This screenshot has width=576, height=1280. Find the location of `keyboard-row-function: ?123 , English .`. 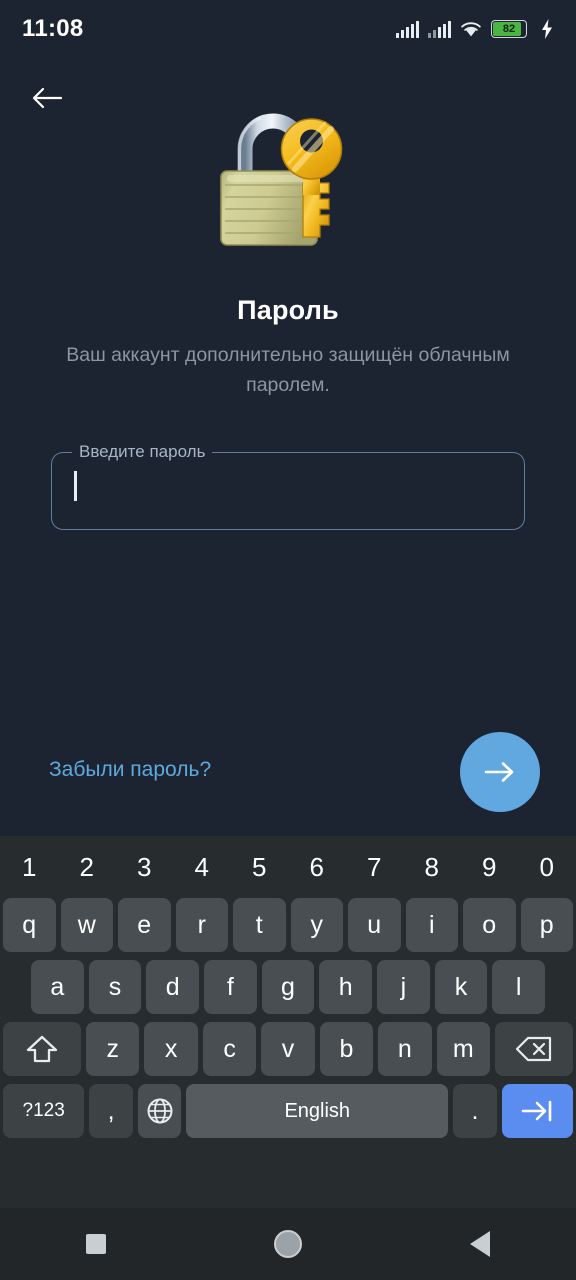

keyboard-row-function: ?123 , English . is located at coordinates (288, 1111).